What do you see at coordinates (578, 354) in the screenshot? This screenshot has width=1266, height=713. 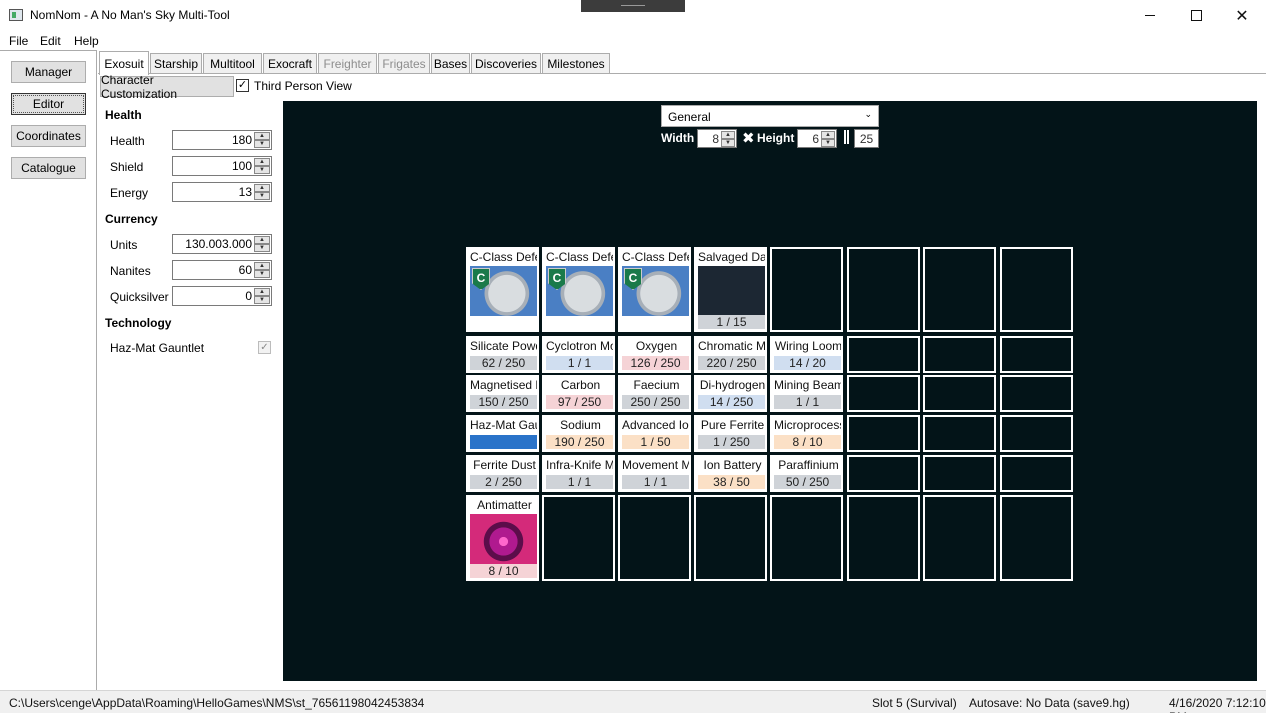 I see `inventory-slot: Cyclotron Module 1 / 1` at bounding box center [578, 354].